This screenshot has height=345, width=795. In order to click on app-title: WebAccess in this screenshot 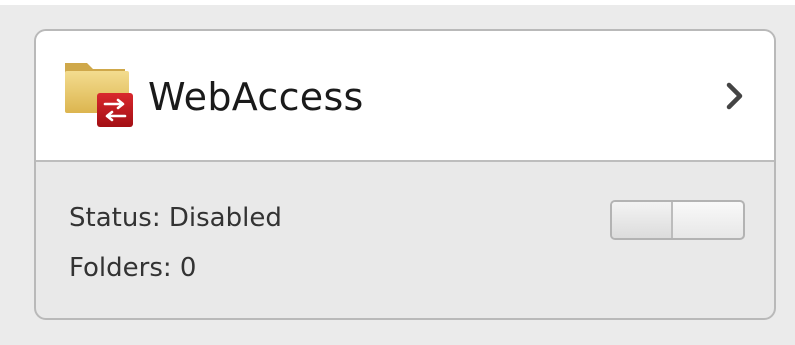, I will do `click(256, 97)`.